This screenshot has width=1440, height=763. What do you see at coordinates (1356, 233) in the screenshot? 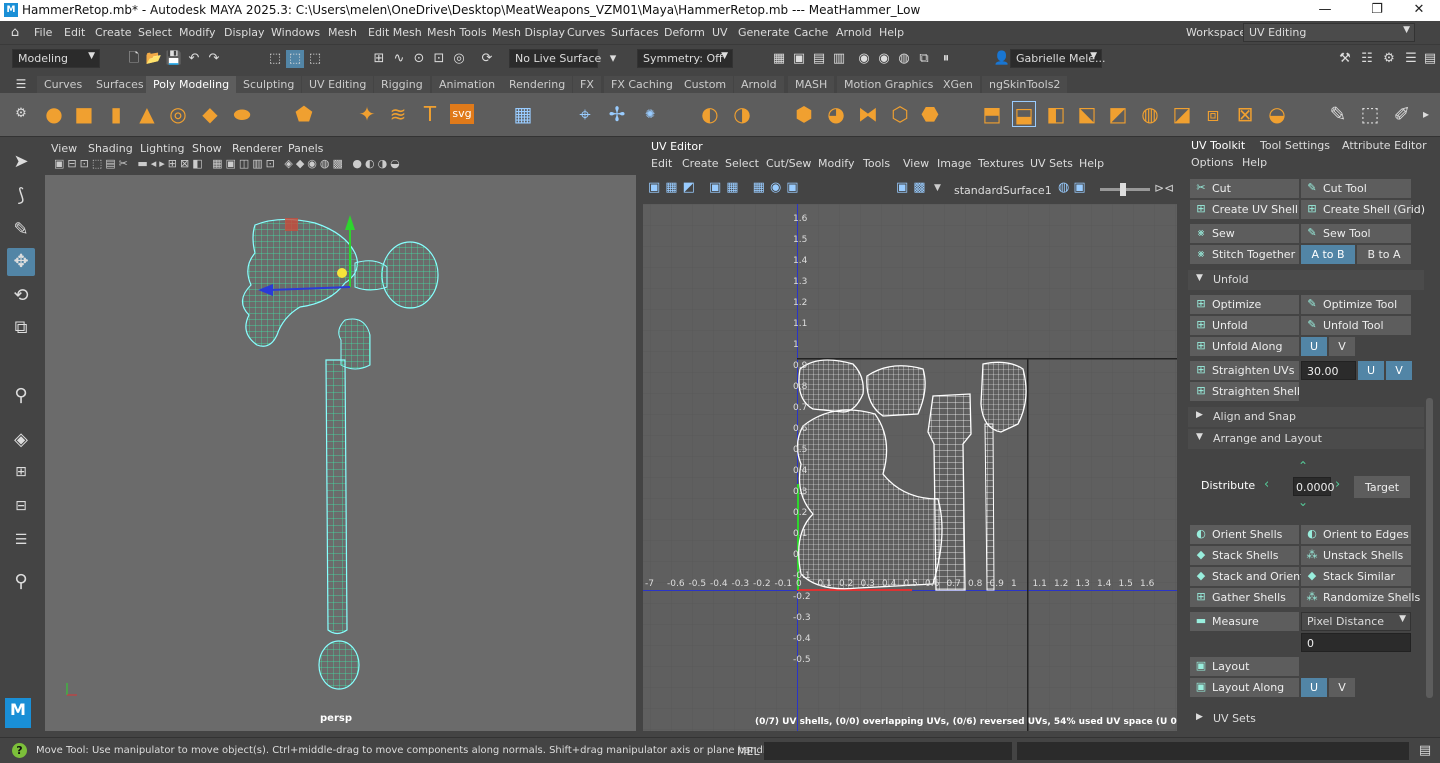
I see `sew-tool-button: ✎ Sew Tool` at bounding box center [1356, 233].